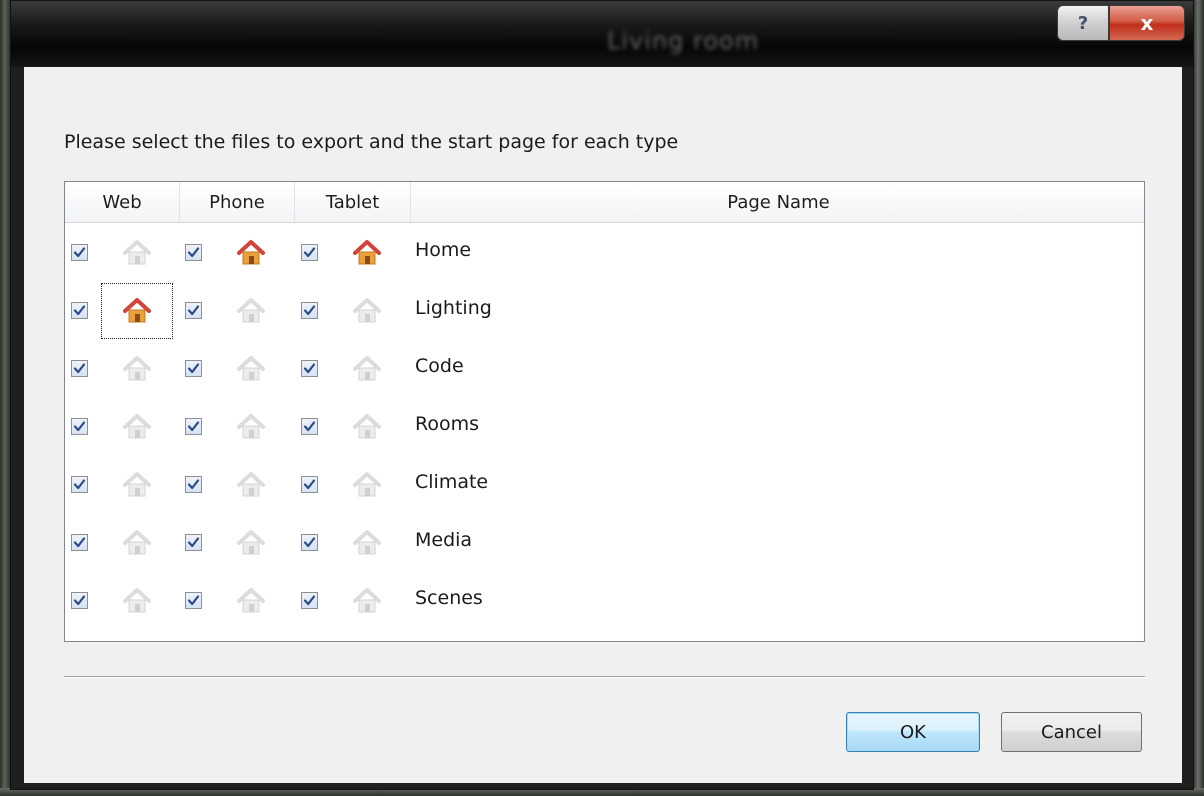  I want to click on page-name-label: Code, so click(439, 366).